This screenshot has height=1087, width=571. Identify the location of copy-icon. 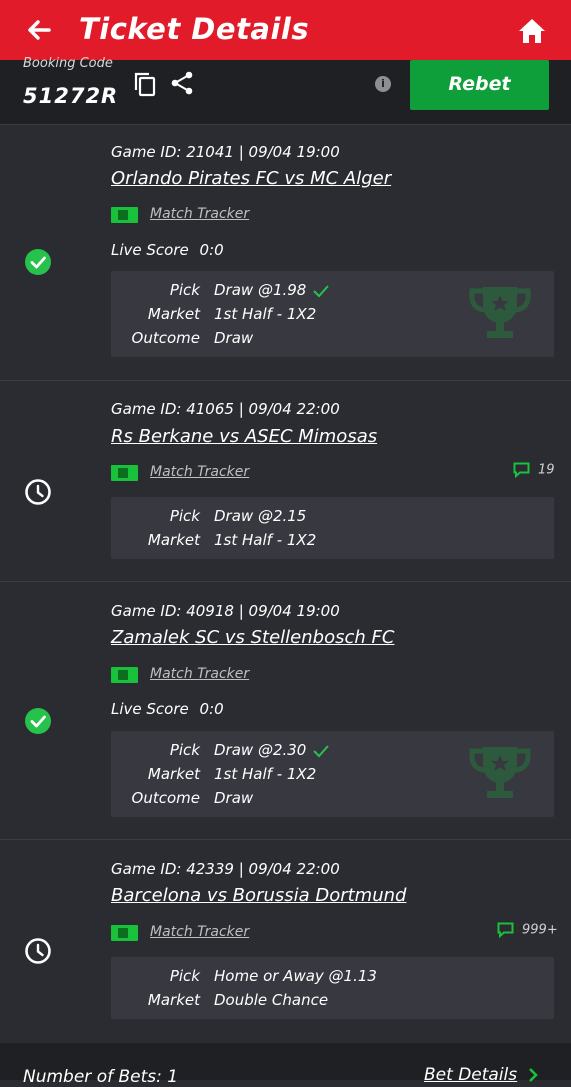
(145, 84).